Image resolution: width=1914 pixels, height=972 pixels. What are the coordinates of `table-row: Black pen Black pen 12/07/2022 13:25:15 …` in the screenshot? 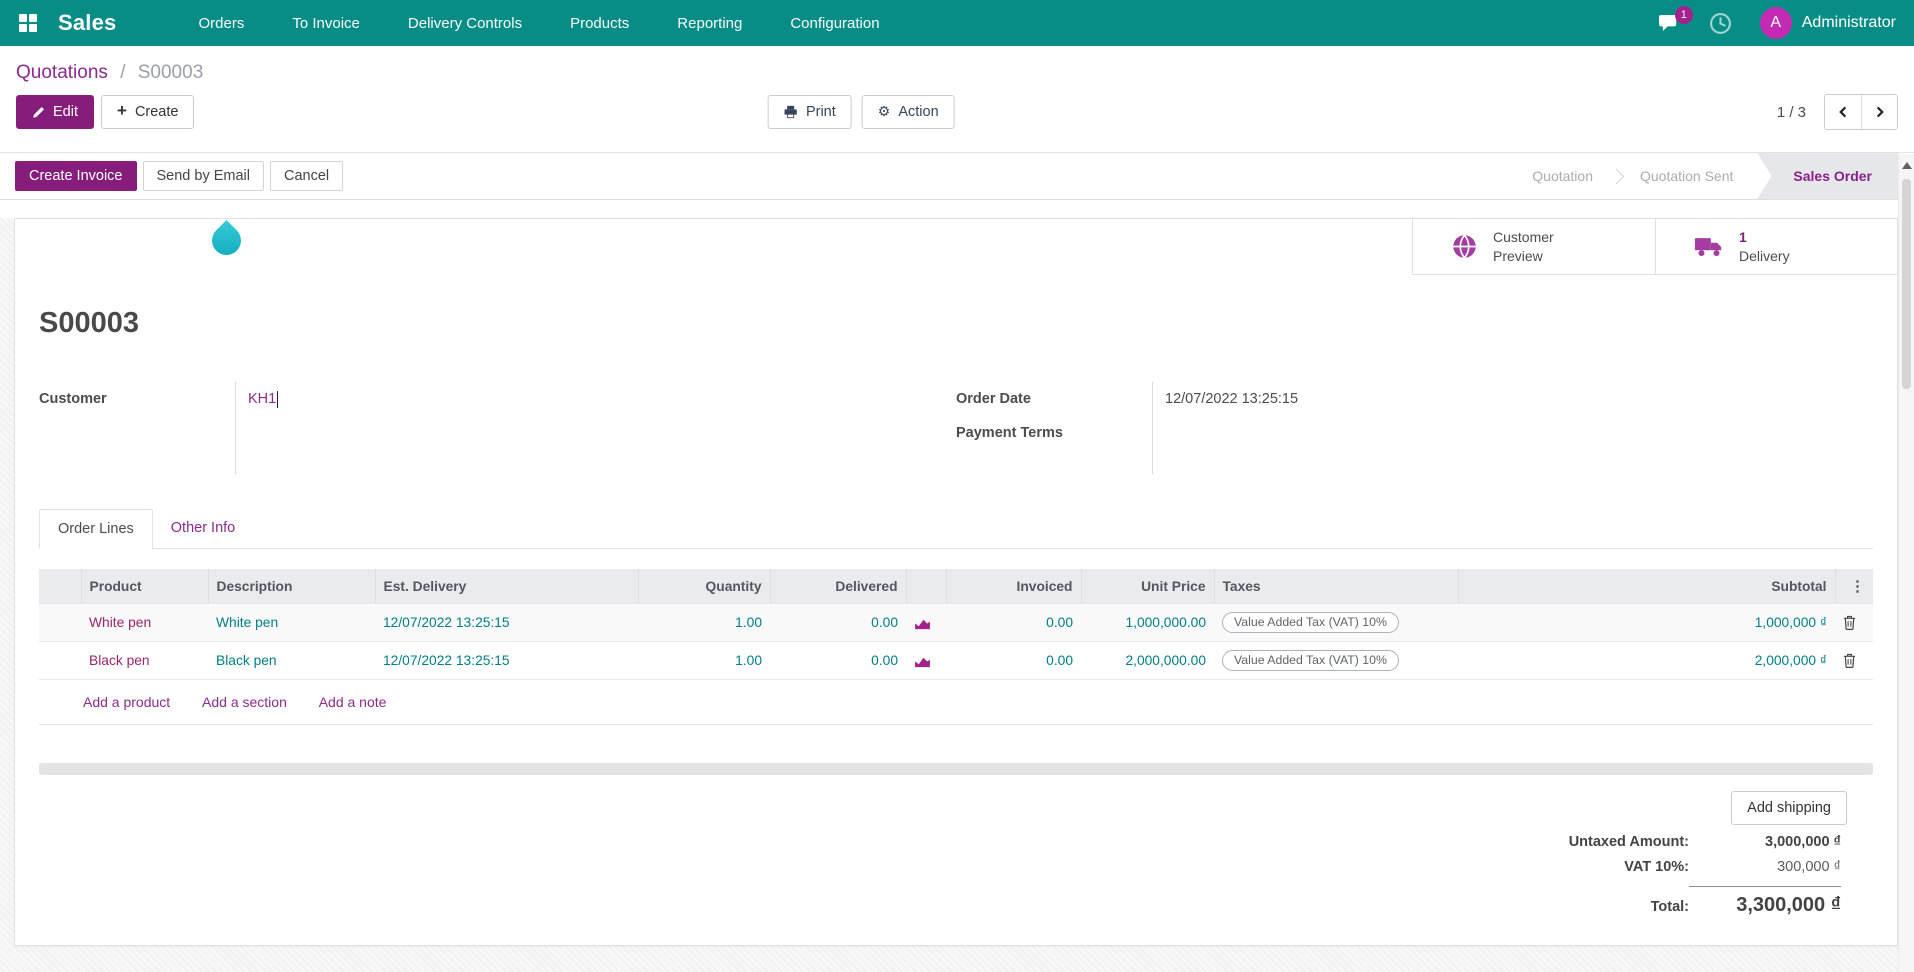 It's located at (956, 660).